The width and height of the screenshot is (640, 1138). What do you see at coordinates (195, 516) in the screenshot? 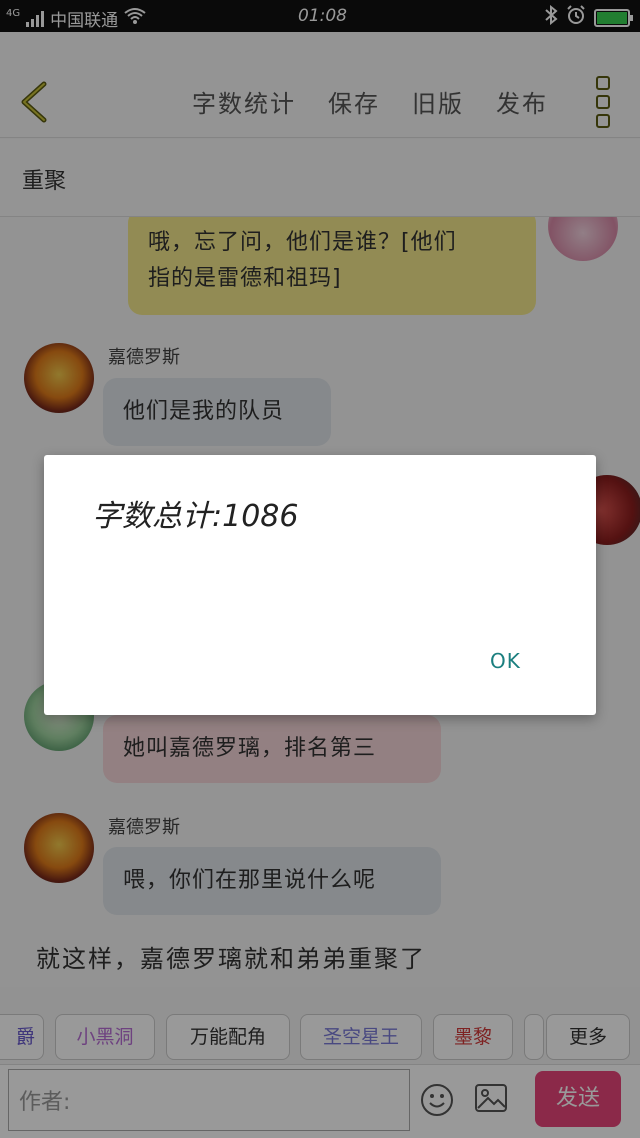
I see `word-count-message: 字数总计:1086` at bounding box center [195, 516].